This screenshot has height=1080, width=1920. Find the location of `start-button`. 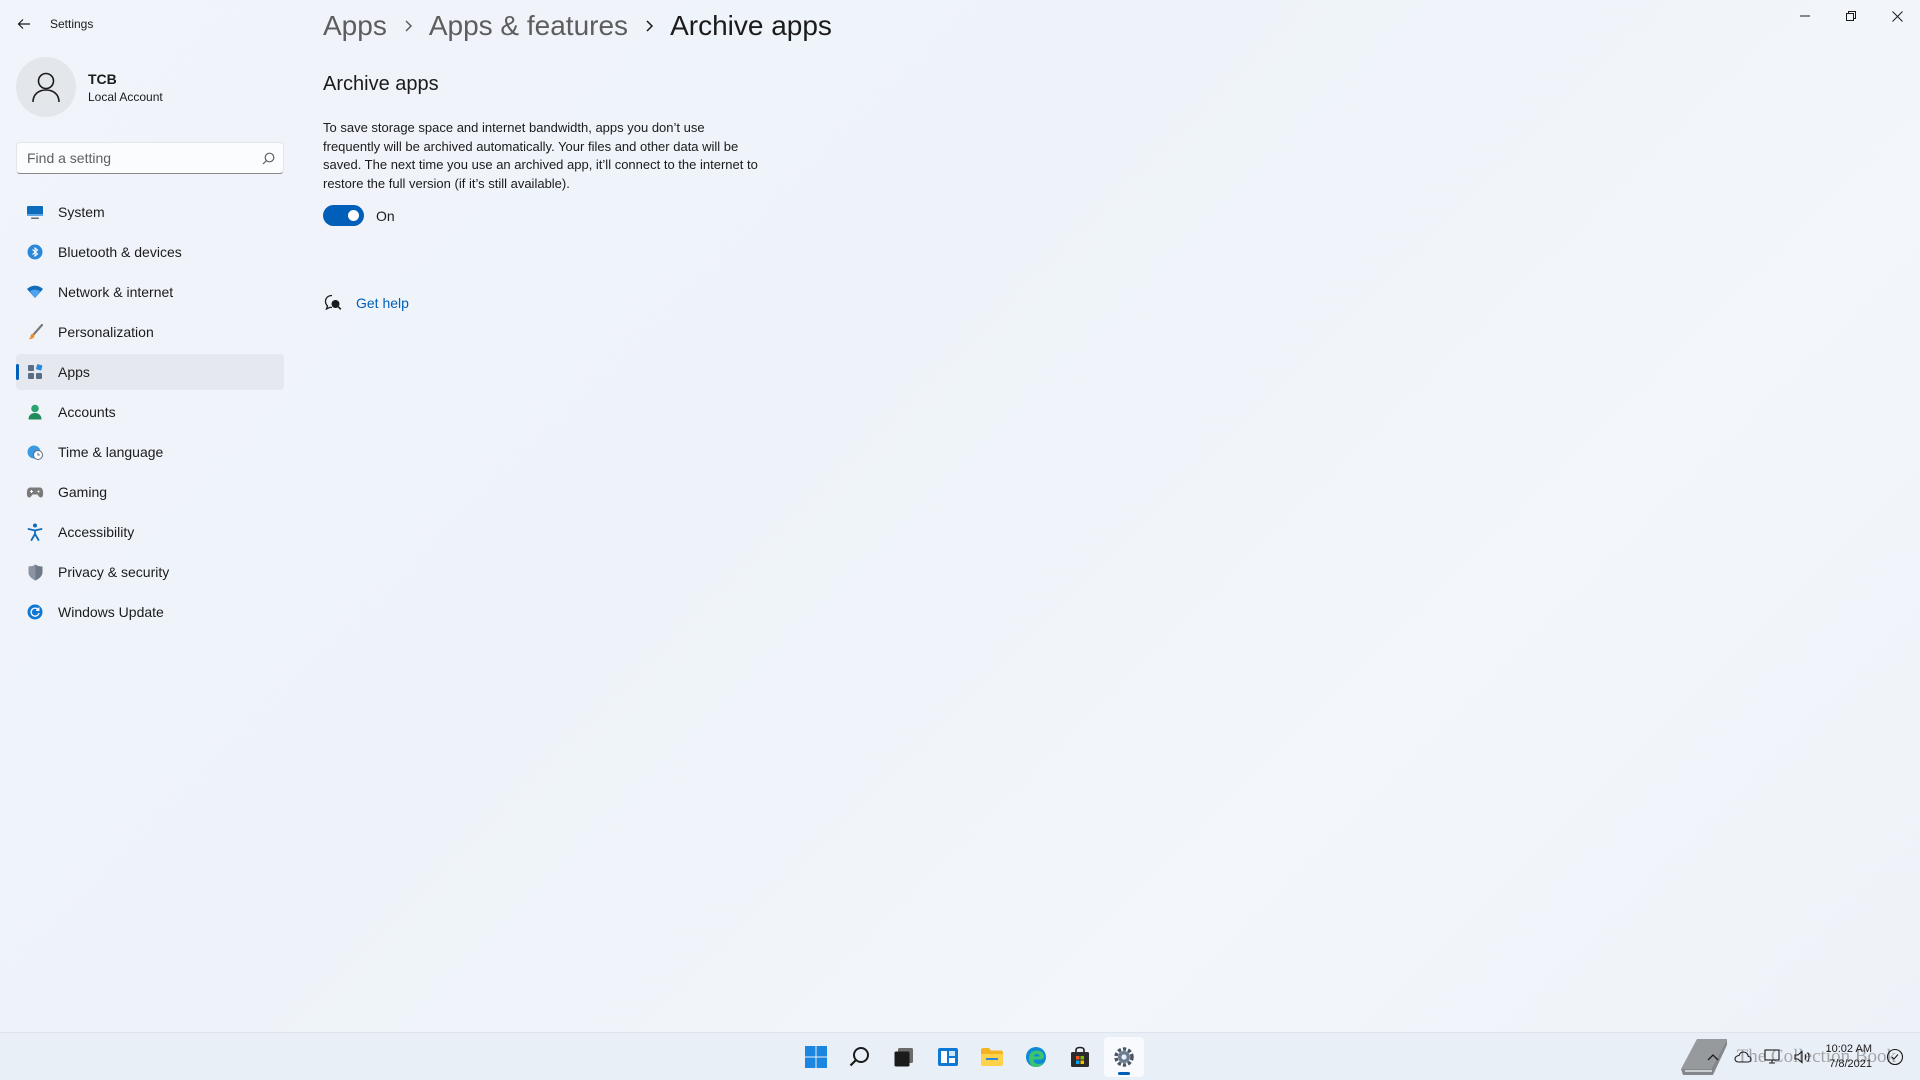

start-button is located at coordinates (816, 1057).